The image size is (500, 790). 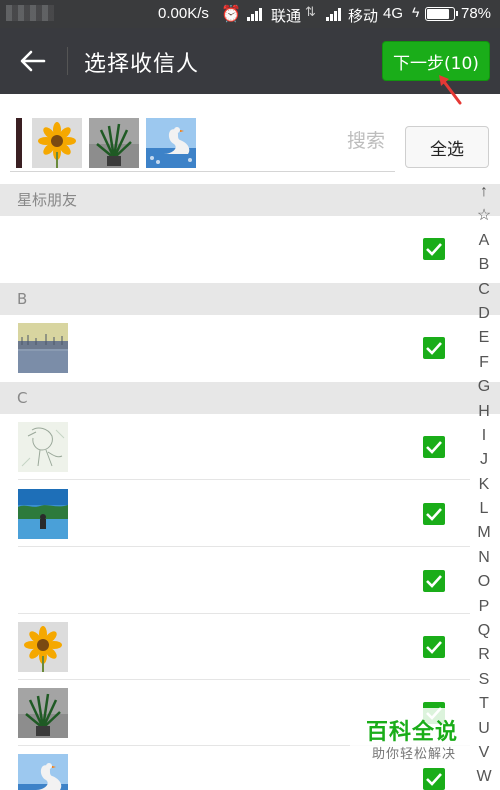 What do you see at coordinates (484, 753) in the screenshot?
I see `index-letter-v: V` at bounding box center [484, 753].